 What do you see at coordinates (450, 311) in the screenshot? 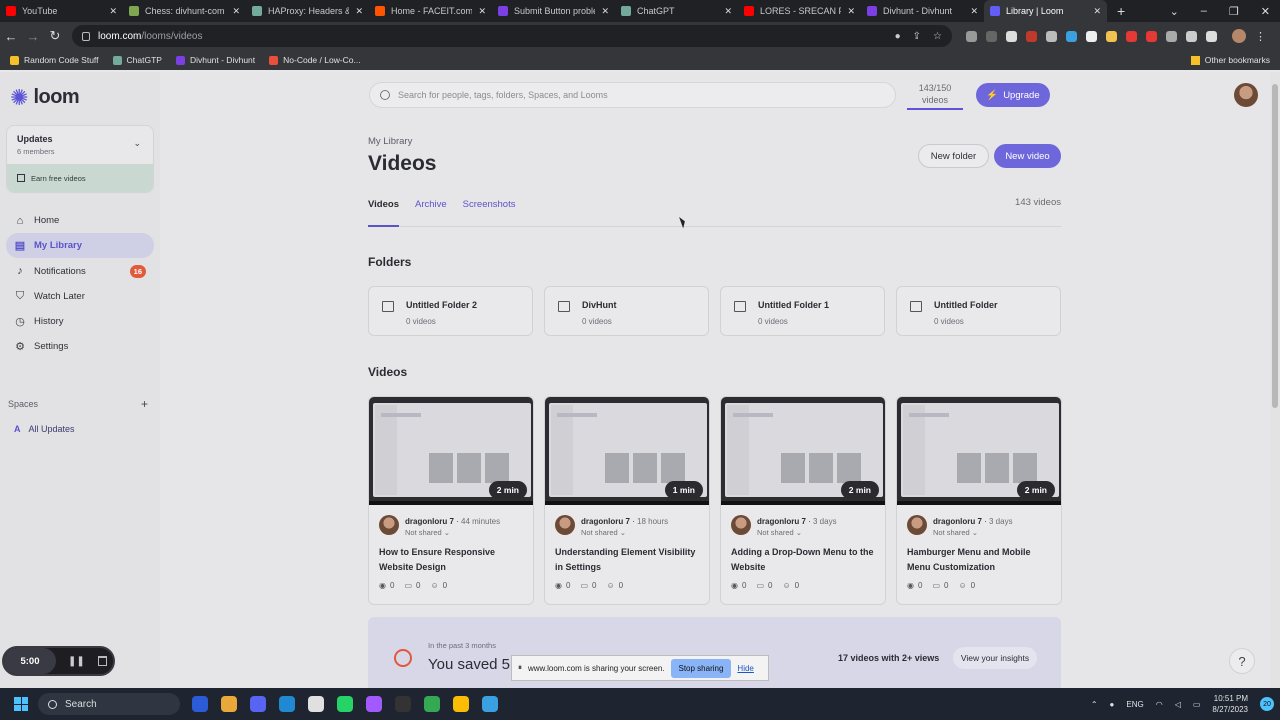
I see `folder-card: Untitled Folder 2 0 videos` at bounding box center [450, 311].